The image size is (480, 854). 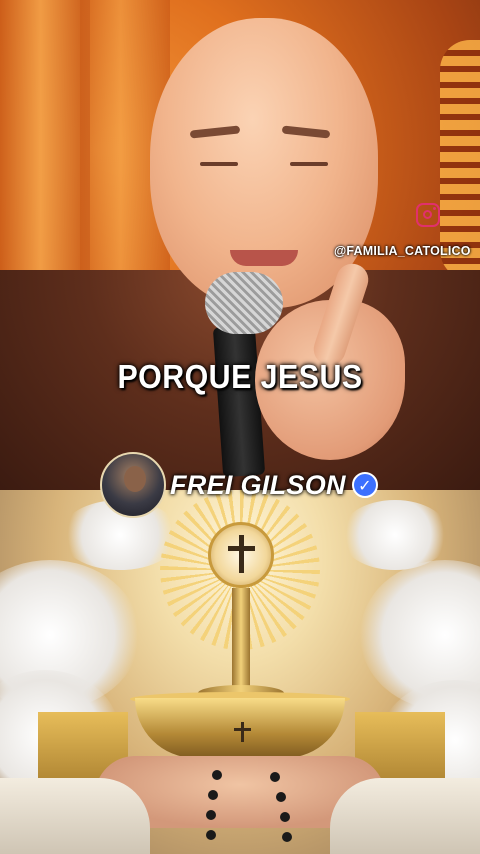 I want to click on instagram-handle: @FAMILIA_CATOLICO, so click(x=402, y=251).